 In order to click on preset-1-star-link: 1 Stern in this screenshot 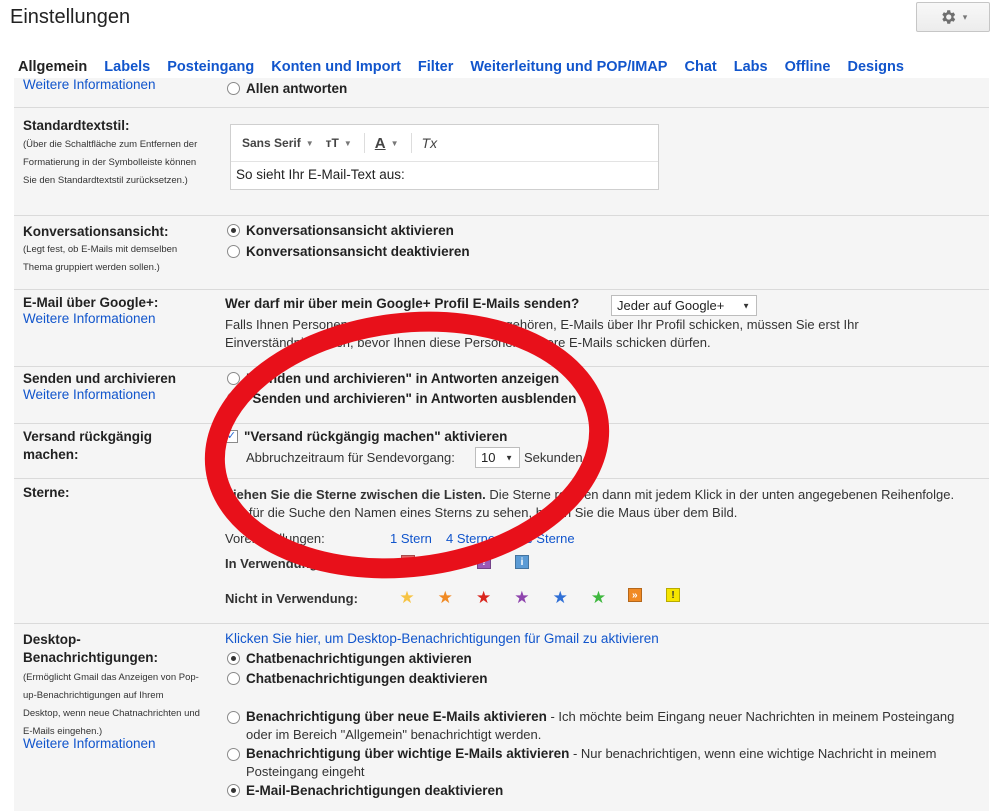, I will do `click(411, 538)`.